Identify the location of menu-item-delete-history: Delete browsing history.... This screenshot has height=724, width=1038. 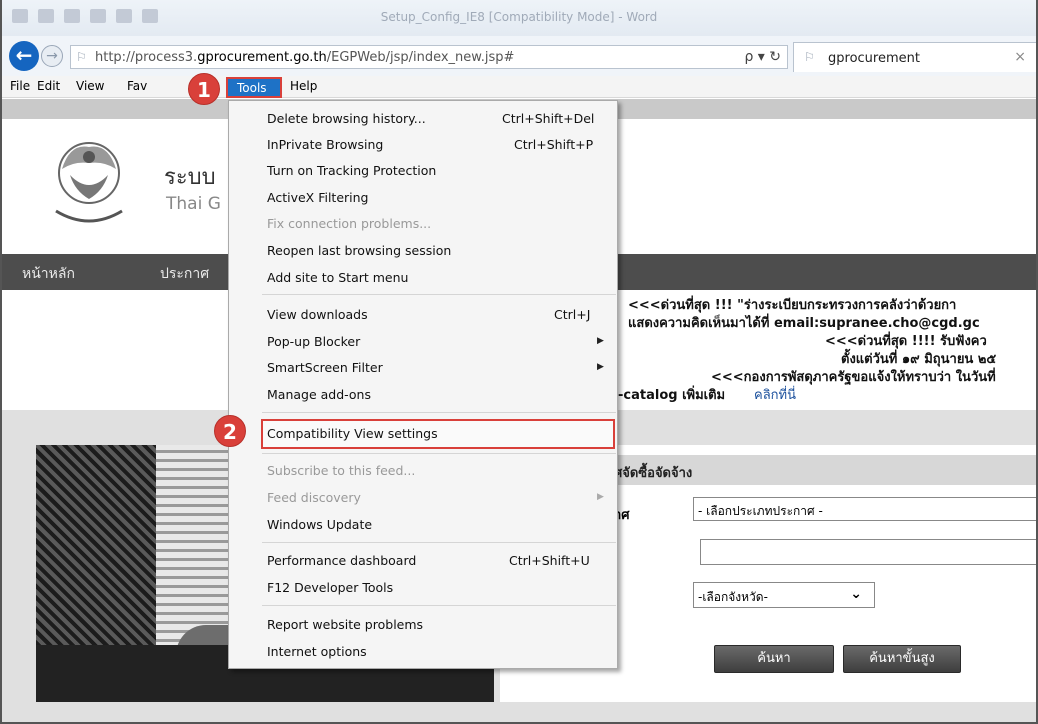
(346, 118).